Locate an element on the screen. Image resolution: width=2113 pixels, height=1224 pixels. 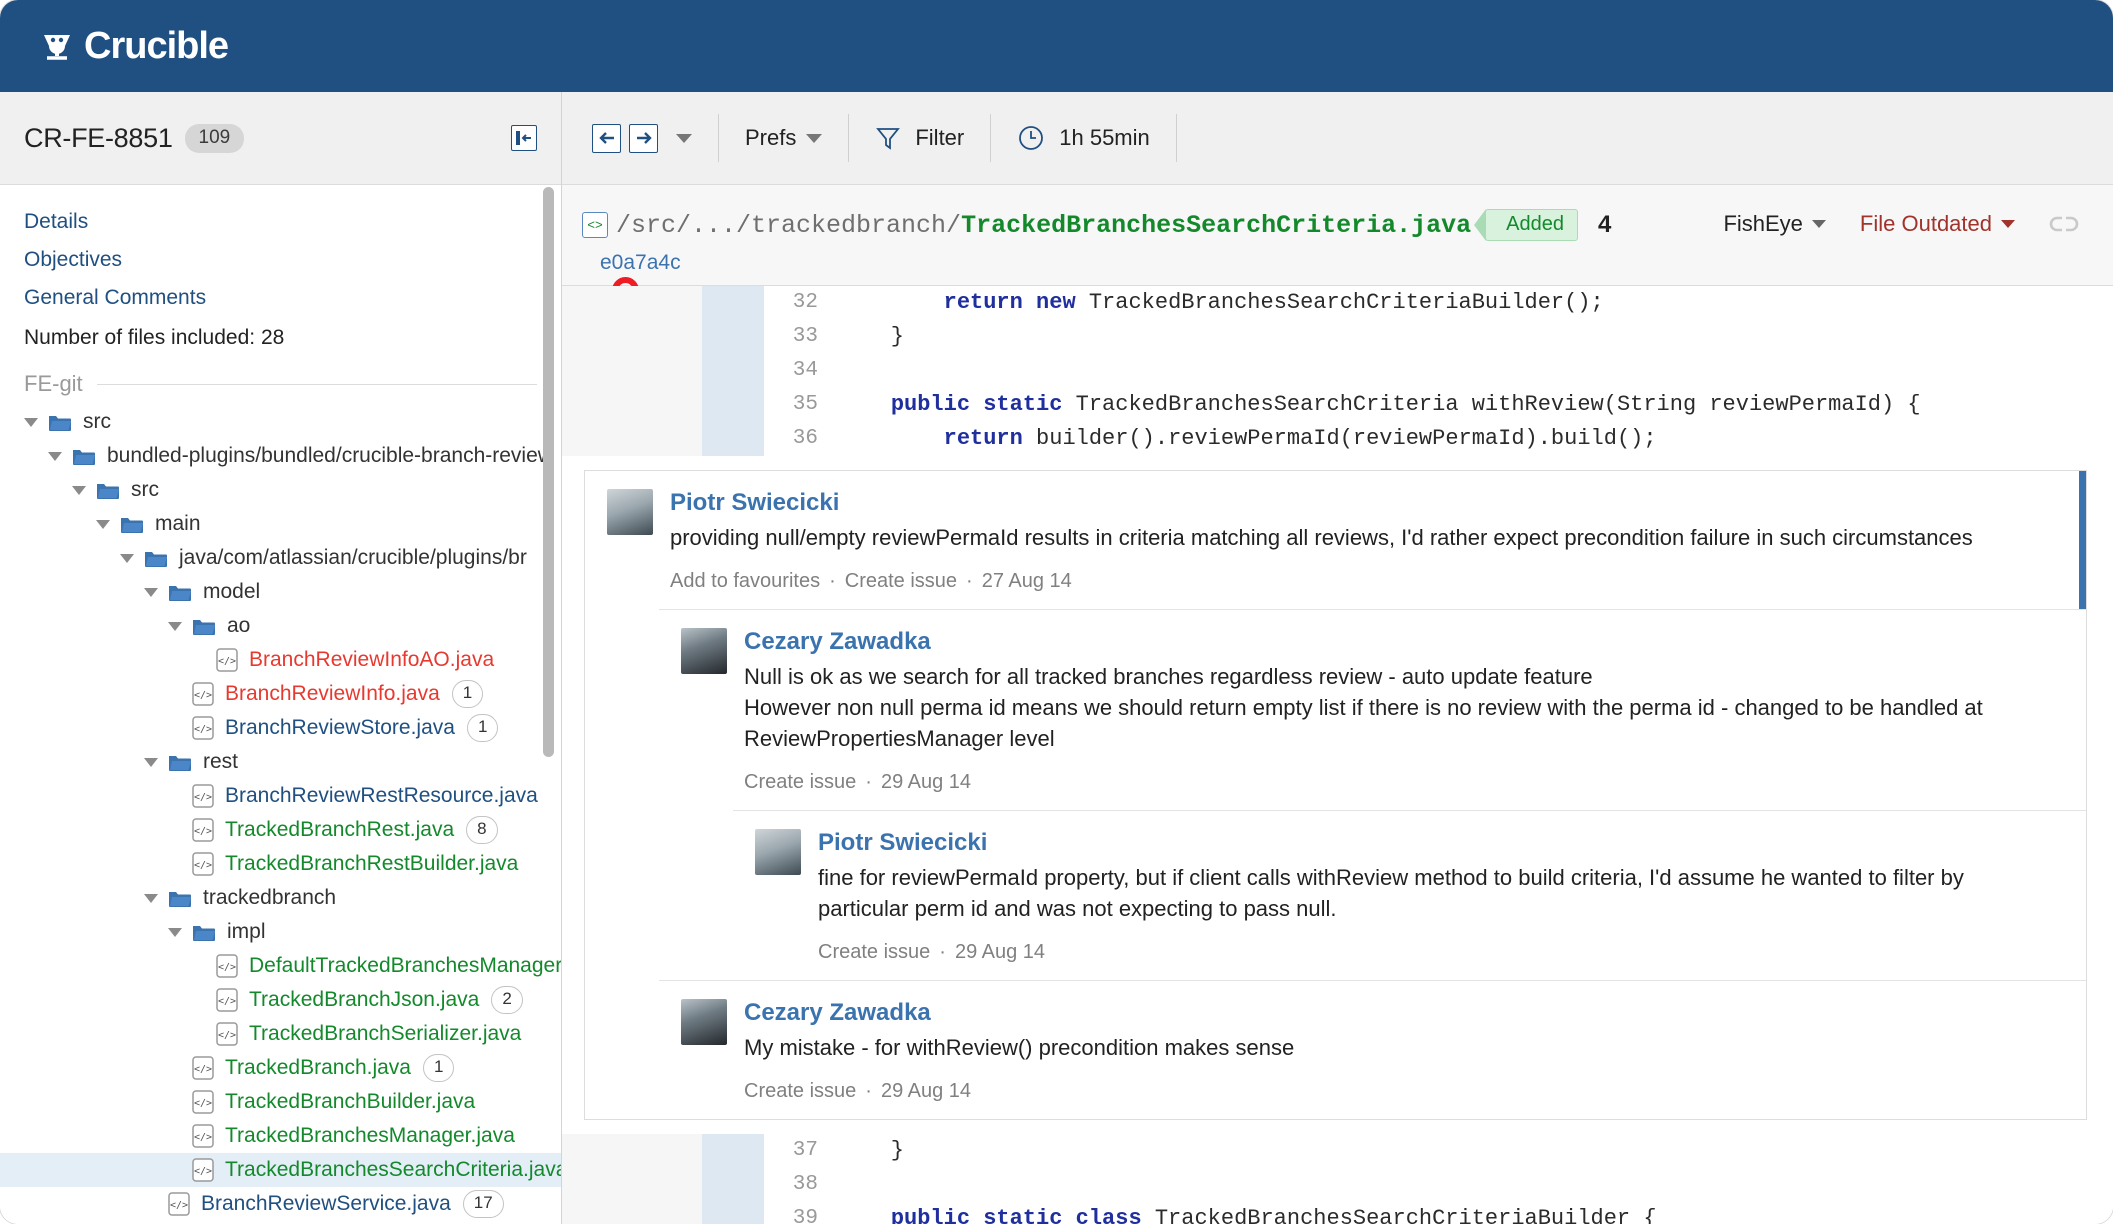
sidebar-link-objectives: Objectives is located at coordinates (280, 260).